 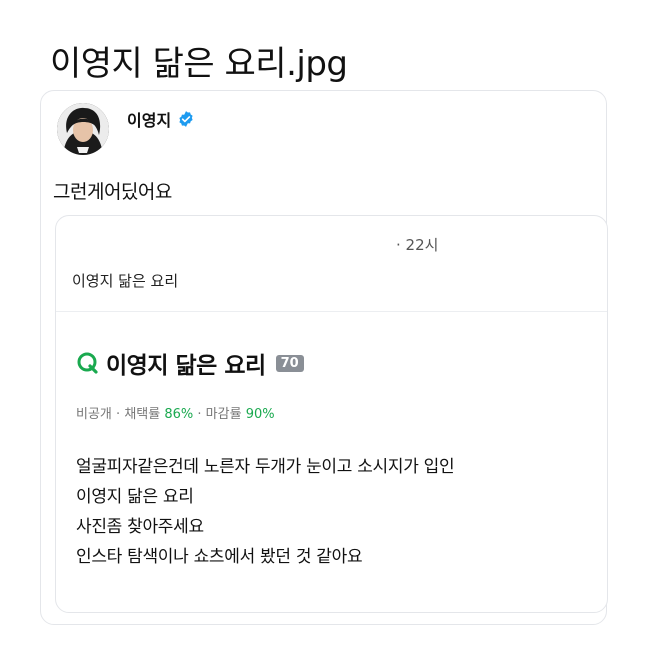 I want to click on divider, so click(x=331, y=311).